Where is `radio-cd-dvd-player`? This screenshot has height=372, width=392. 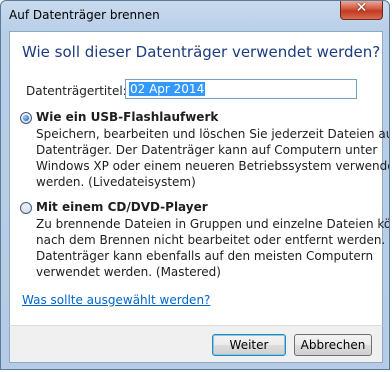 radio-cd-dvd-player is located at coordinates (26, 208).